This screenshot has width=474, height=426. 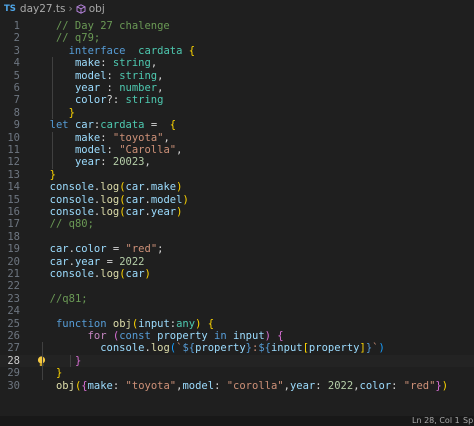 What do you see at coordinates (237, 373) in the screenshot?
I see `code-line: 29 }` at bounding box center [237, 373].